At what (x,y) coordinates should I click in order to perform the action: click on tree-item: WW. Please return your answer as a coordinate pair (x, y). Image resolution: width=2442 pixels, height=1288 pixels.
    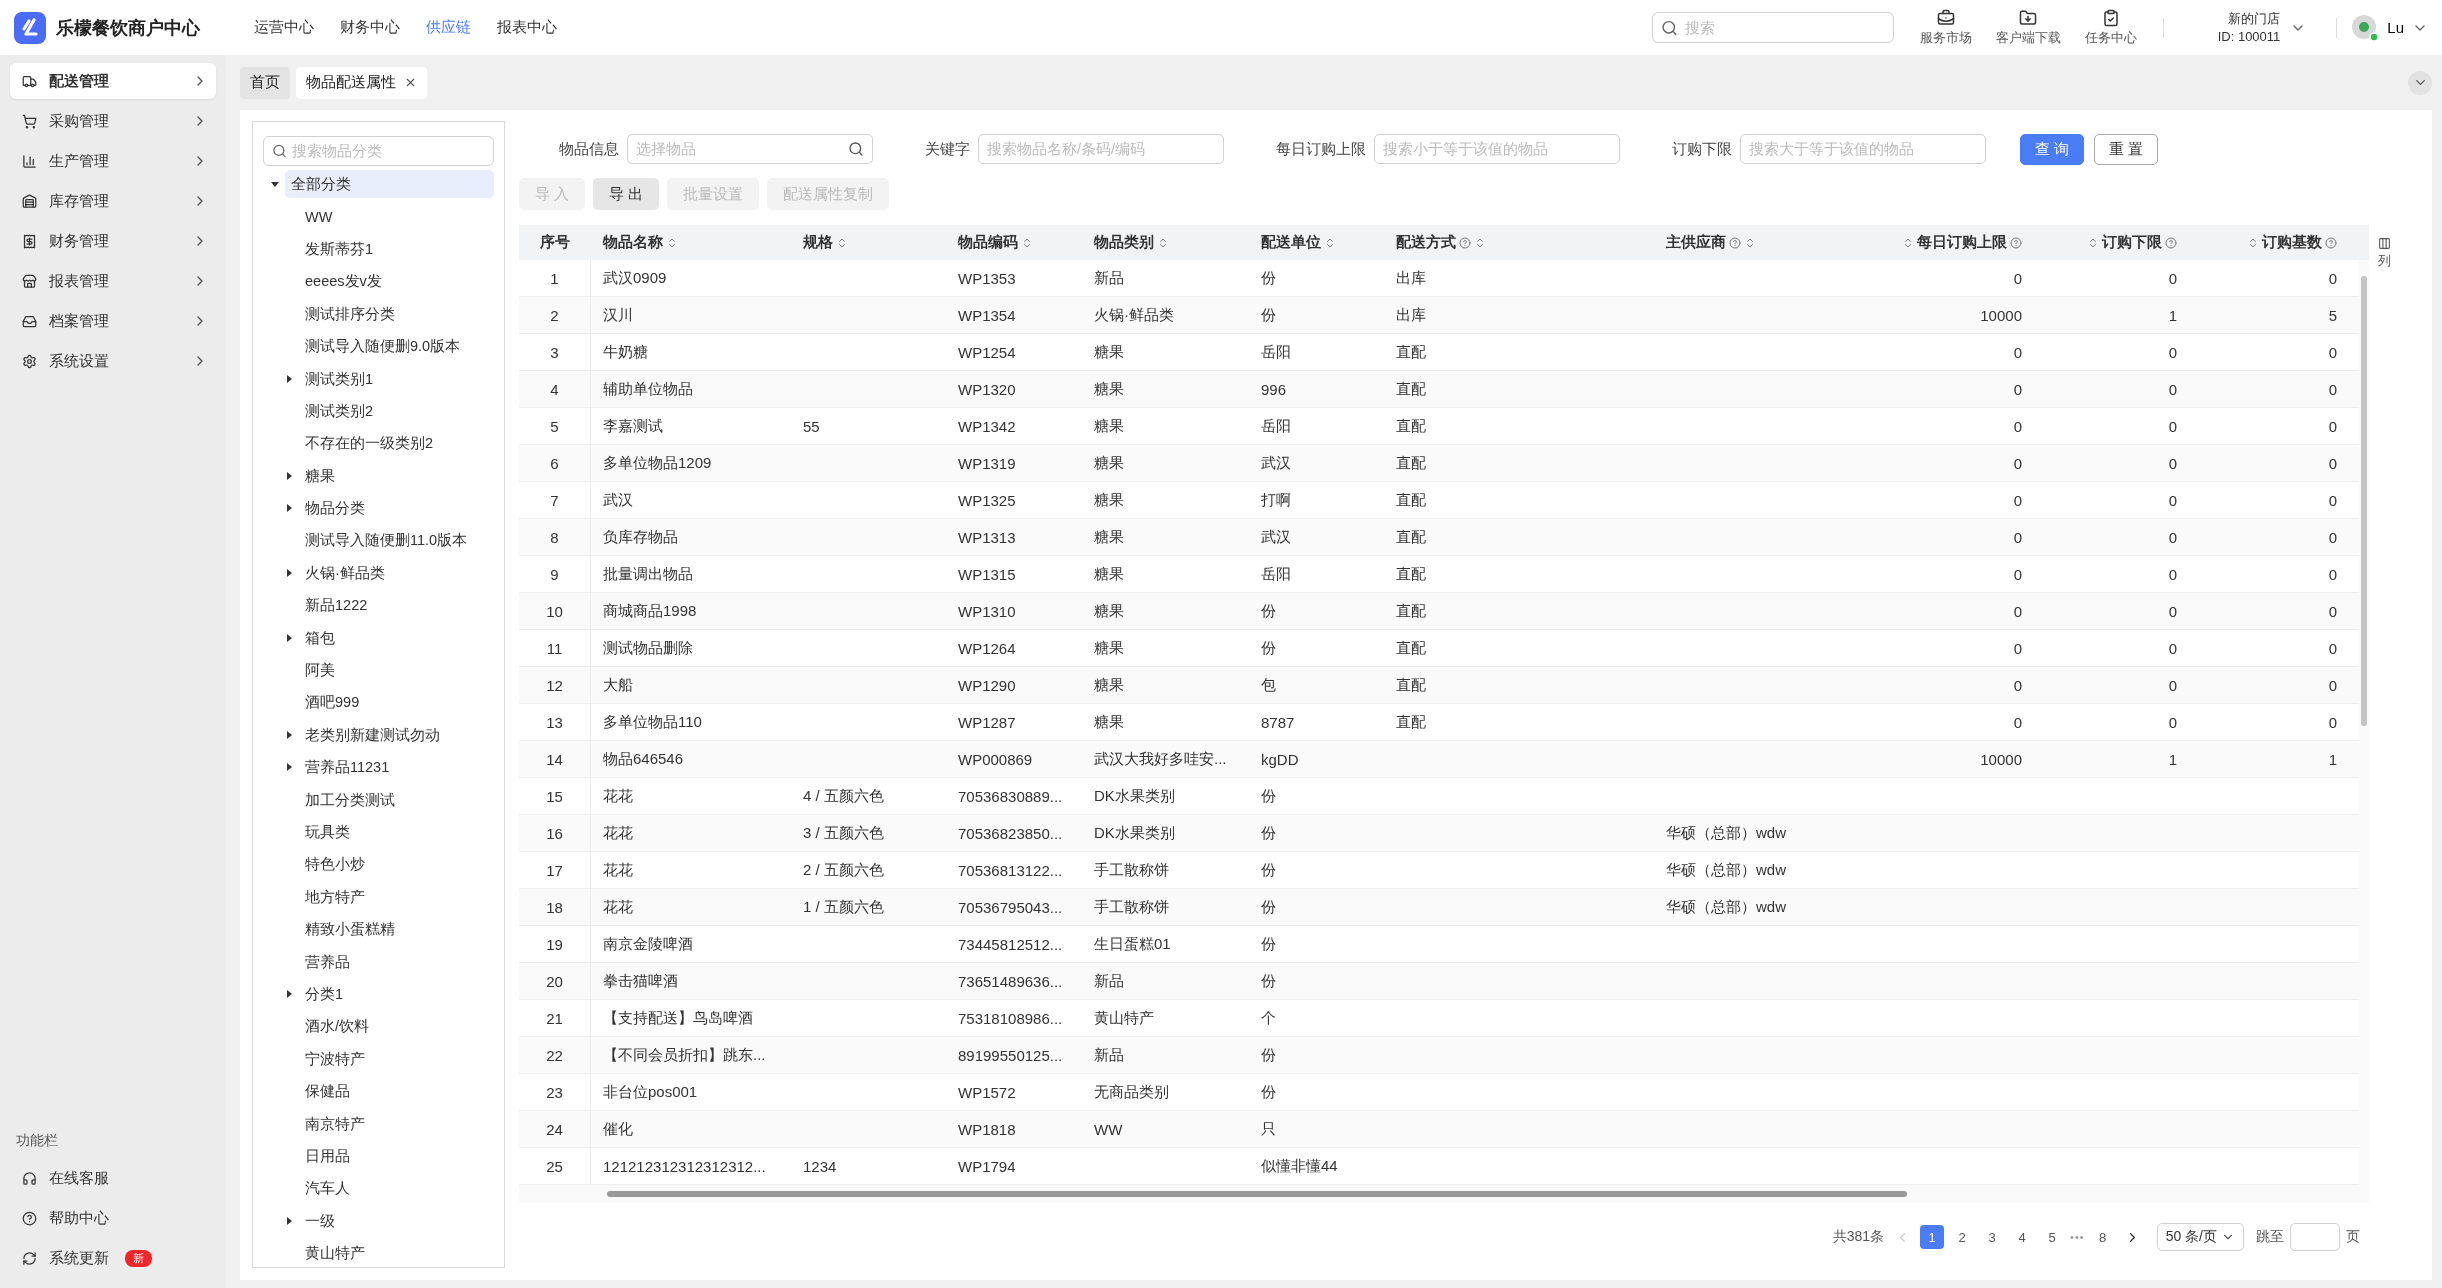
    Looking at the image, I should click on (319, 216).